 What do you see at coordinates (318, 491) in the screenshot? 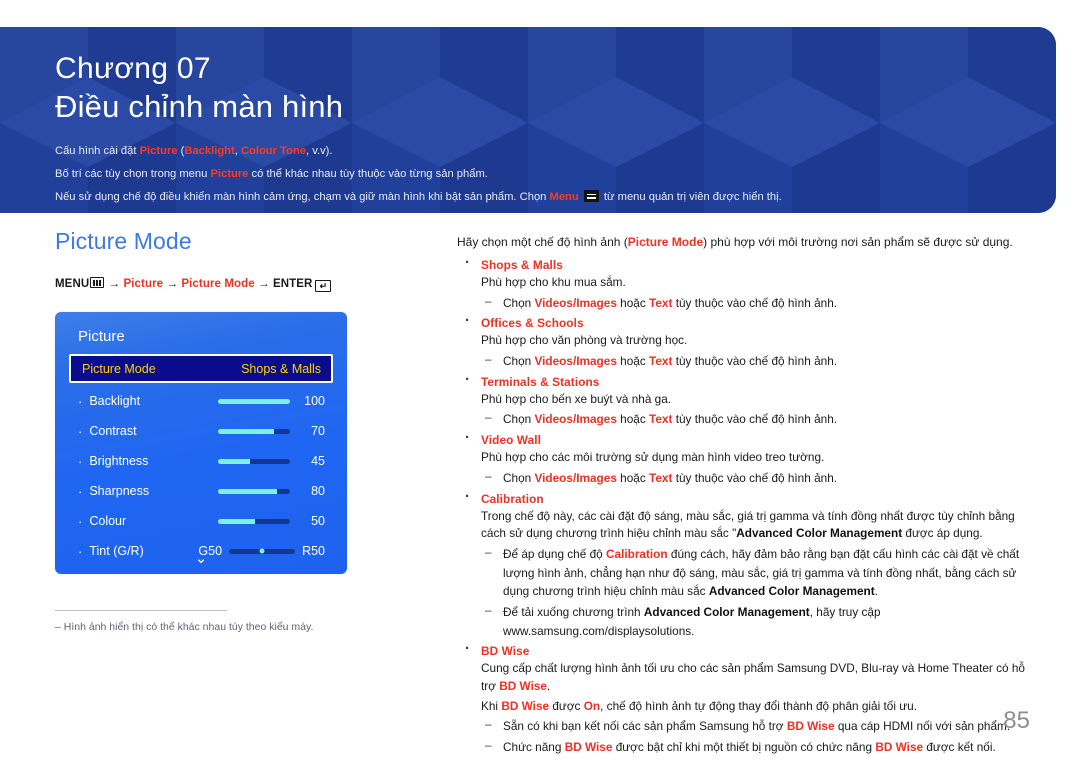
I see `osd-value-sharpness: 80` at bounding box center [318, 491].